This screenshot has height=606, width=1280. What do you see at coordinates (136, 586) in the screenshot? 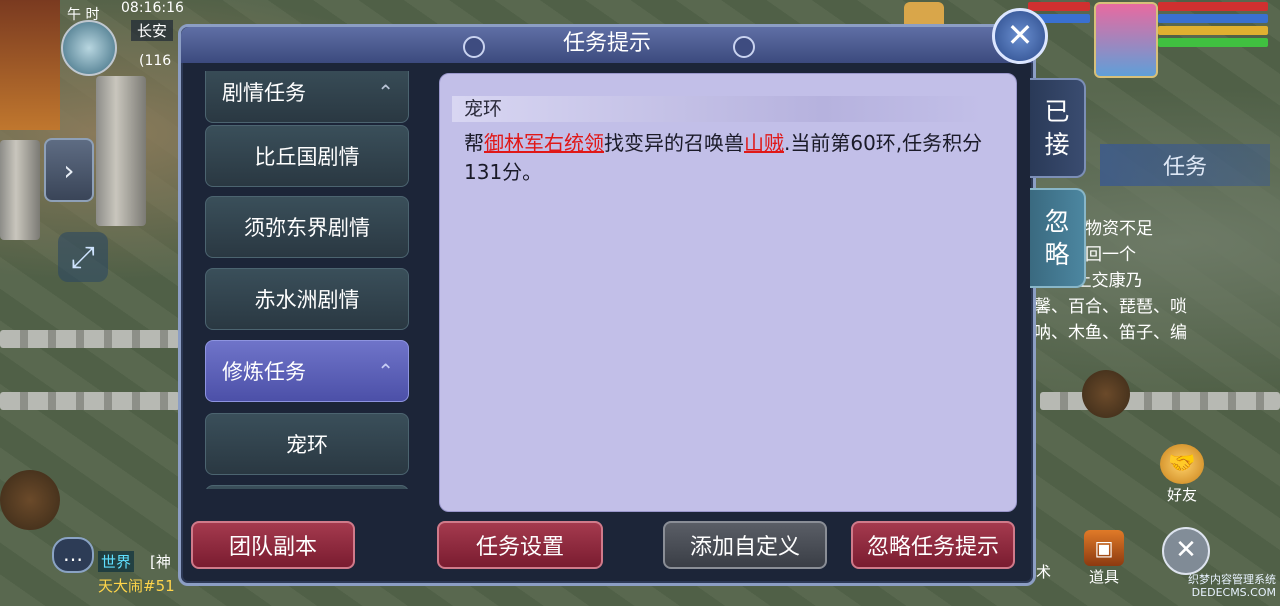
I see `chat-message: 天大闹#51` at bounding box center [136, 586].